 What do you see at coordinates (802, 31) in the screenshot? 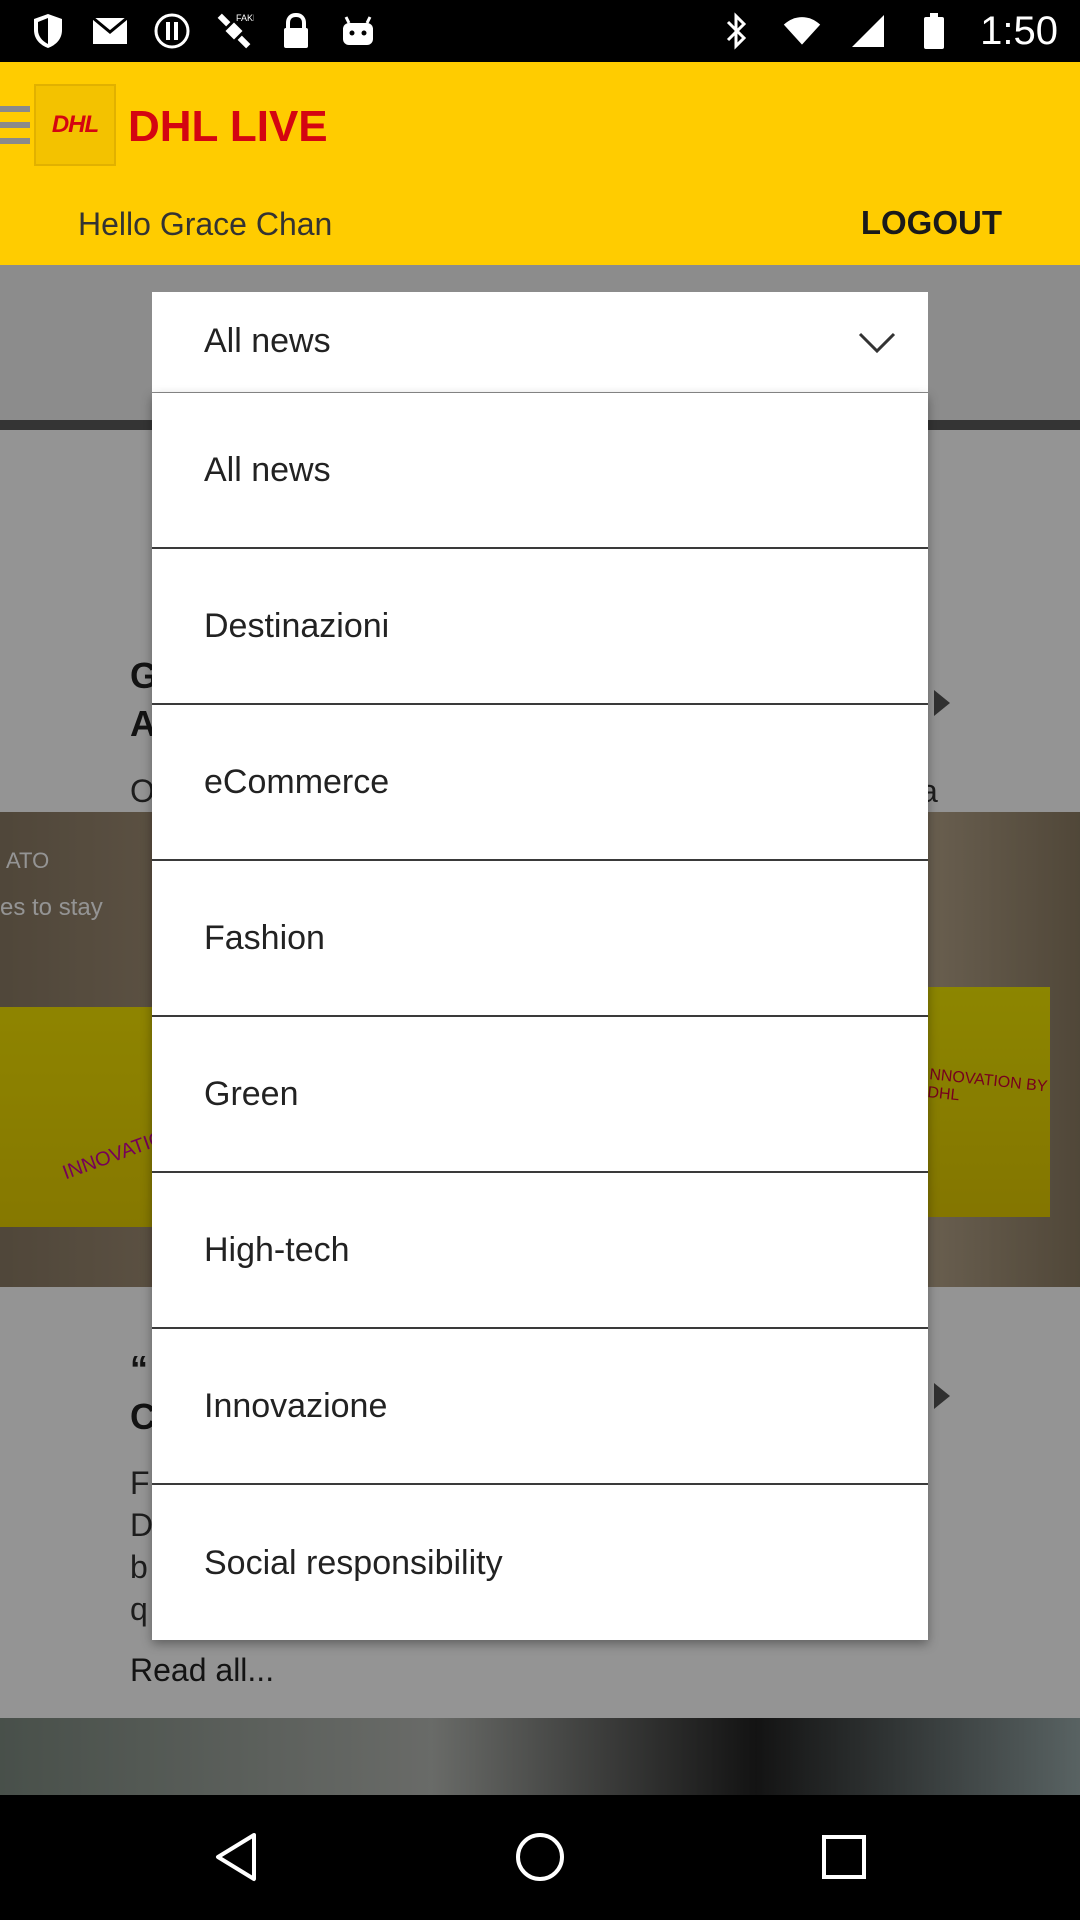
I see `wifi-icon` at bounding box center [802, 31].